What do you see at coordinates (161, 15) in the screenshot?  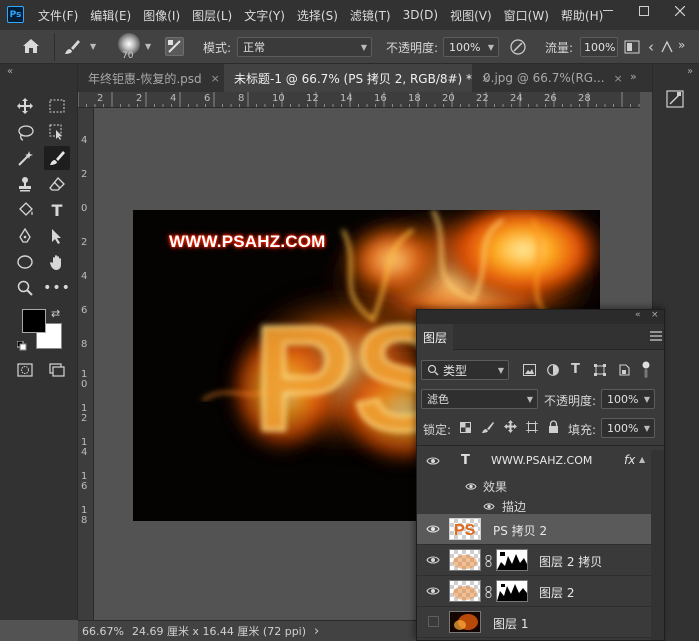 I see `menu-image: 图像(I)` at bounding box center [161, 15].